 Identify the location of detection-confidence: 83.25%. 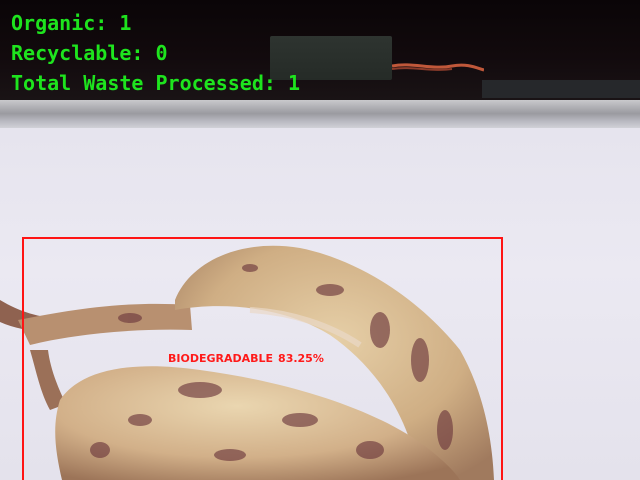
(301, 358).